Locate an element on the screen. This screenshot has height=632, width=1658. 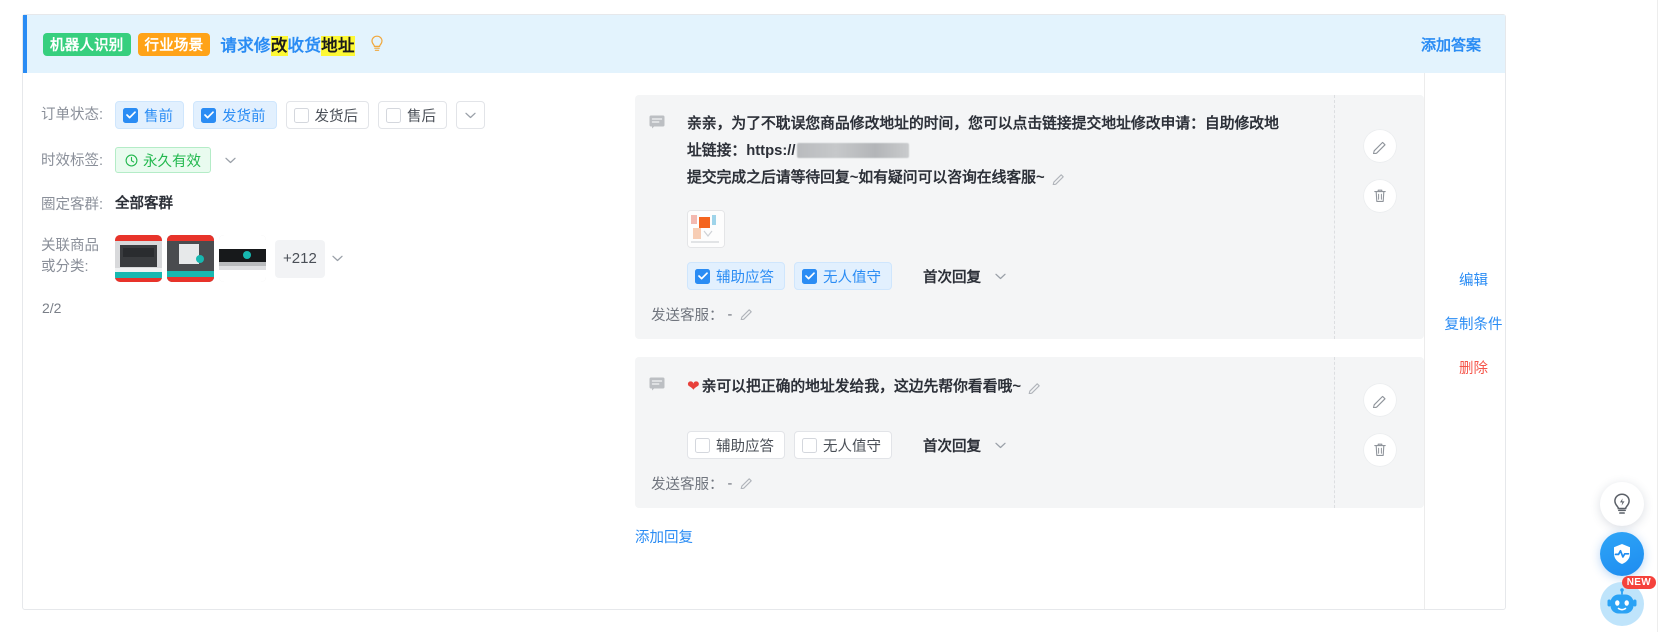
checkbox-after-shipping: 发货后 is located at coordinates (327, 115).